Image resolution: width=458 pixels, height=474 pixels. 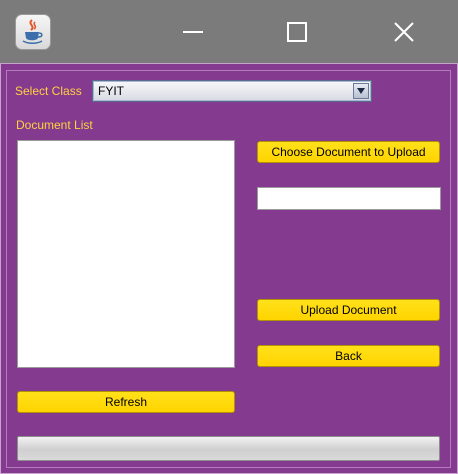 What do you see at coordinates (348, 152) in the screenshot?
I see `choose-document-button: Choose Document to Upload` at bounding box center [348, 152].